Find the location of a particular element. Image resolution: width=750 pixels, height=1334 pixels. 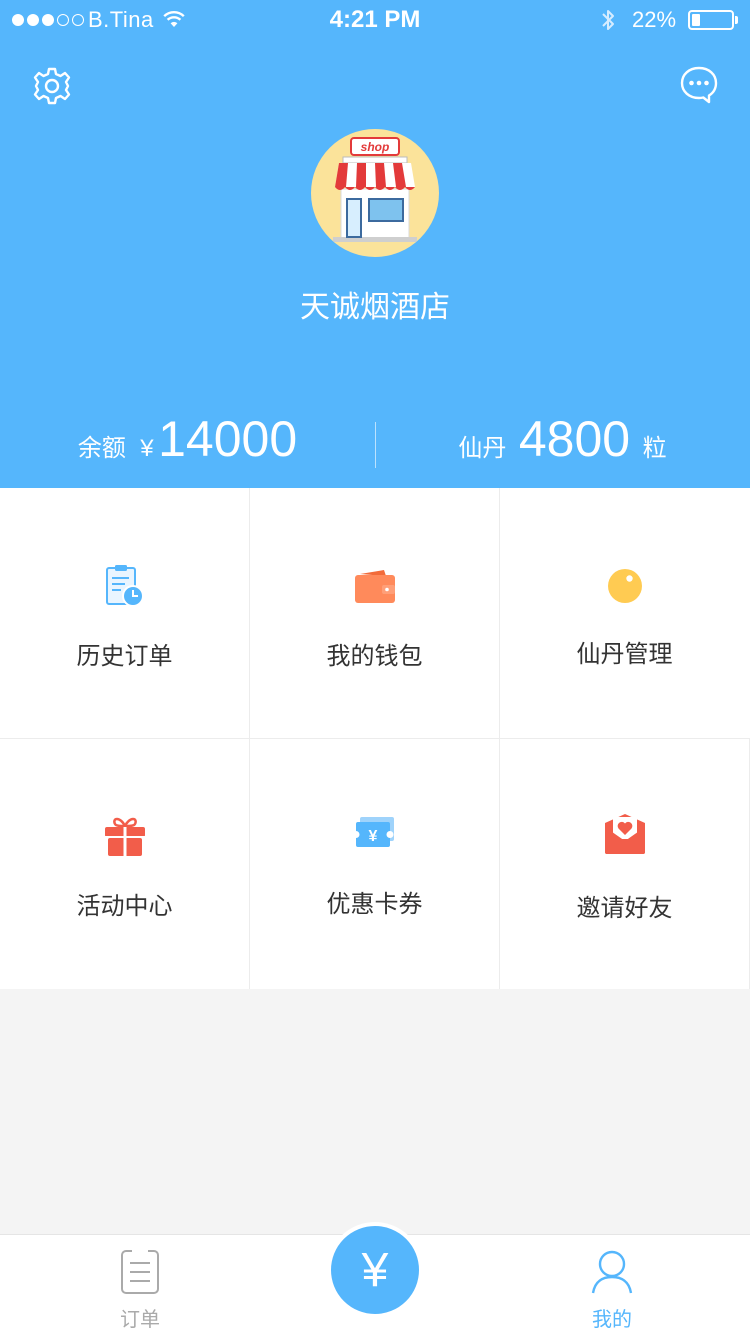

grid-item-wallet: 我的钱包 is located at coordinates (374, 613).